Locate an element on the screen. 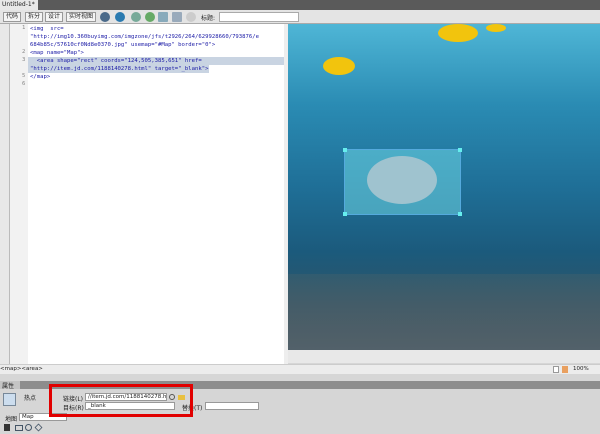  element-type-label: 热点 is located at coordinates (30, 398).